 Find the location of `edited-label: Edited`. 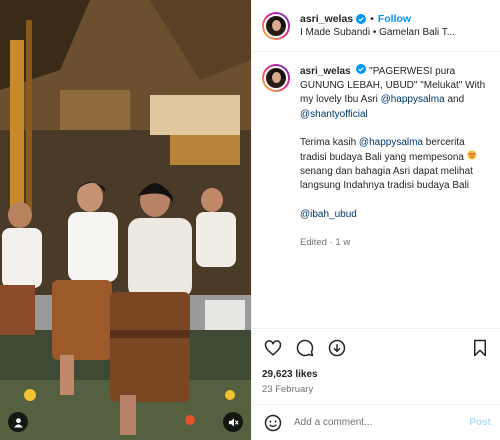

edited-label: Edited is located at coordinates (313, 242).